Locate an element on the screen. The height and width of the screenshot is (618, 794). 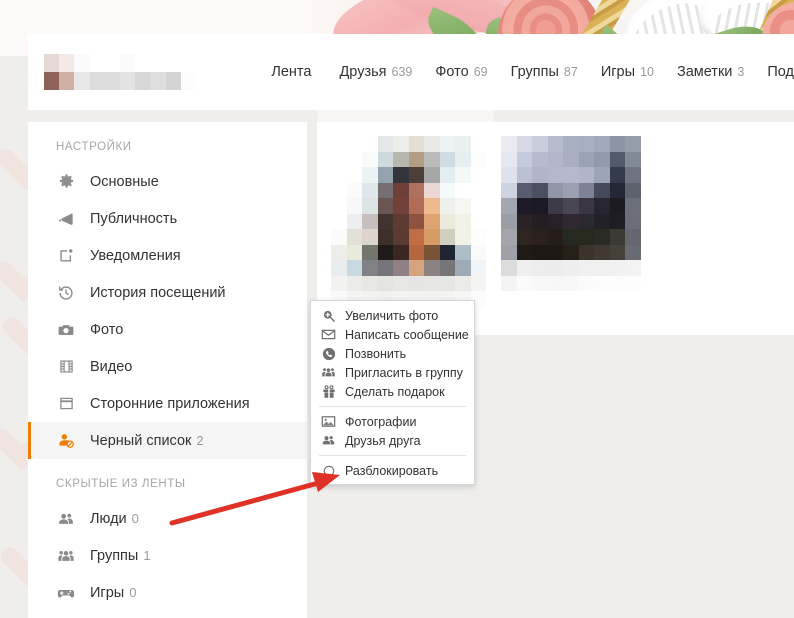
sidebar-section-hidden-title: СКРЫТЫЕ ИЗ ЛЕНТЫ is located at coordinates (121, 484).